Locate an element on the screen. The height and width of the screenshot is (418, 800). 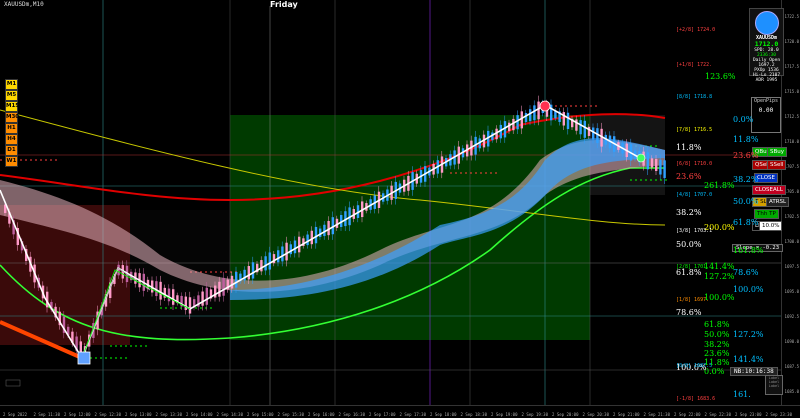
price-tick: 1702.5 is located at coordinates (791, 216).